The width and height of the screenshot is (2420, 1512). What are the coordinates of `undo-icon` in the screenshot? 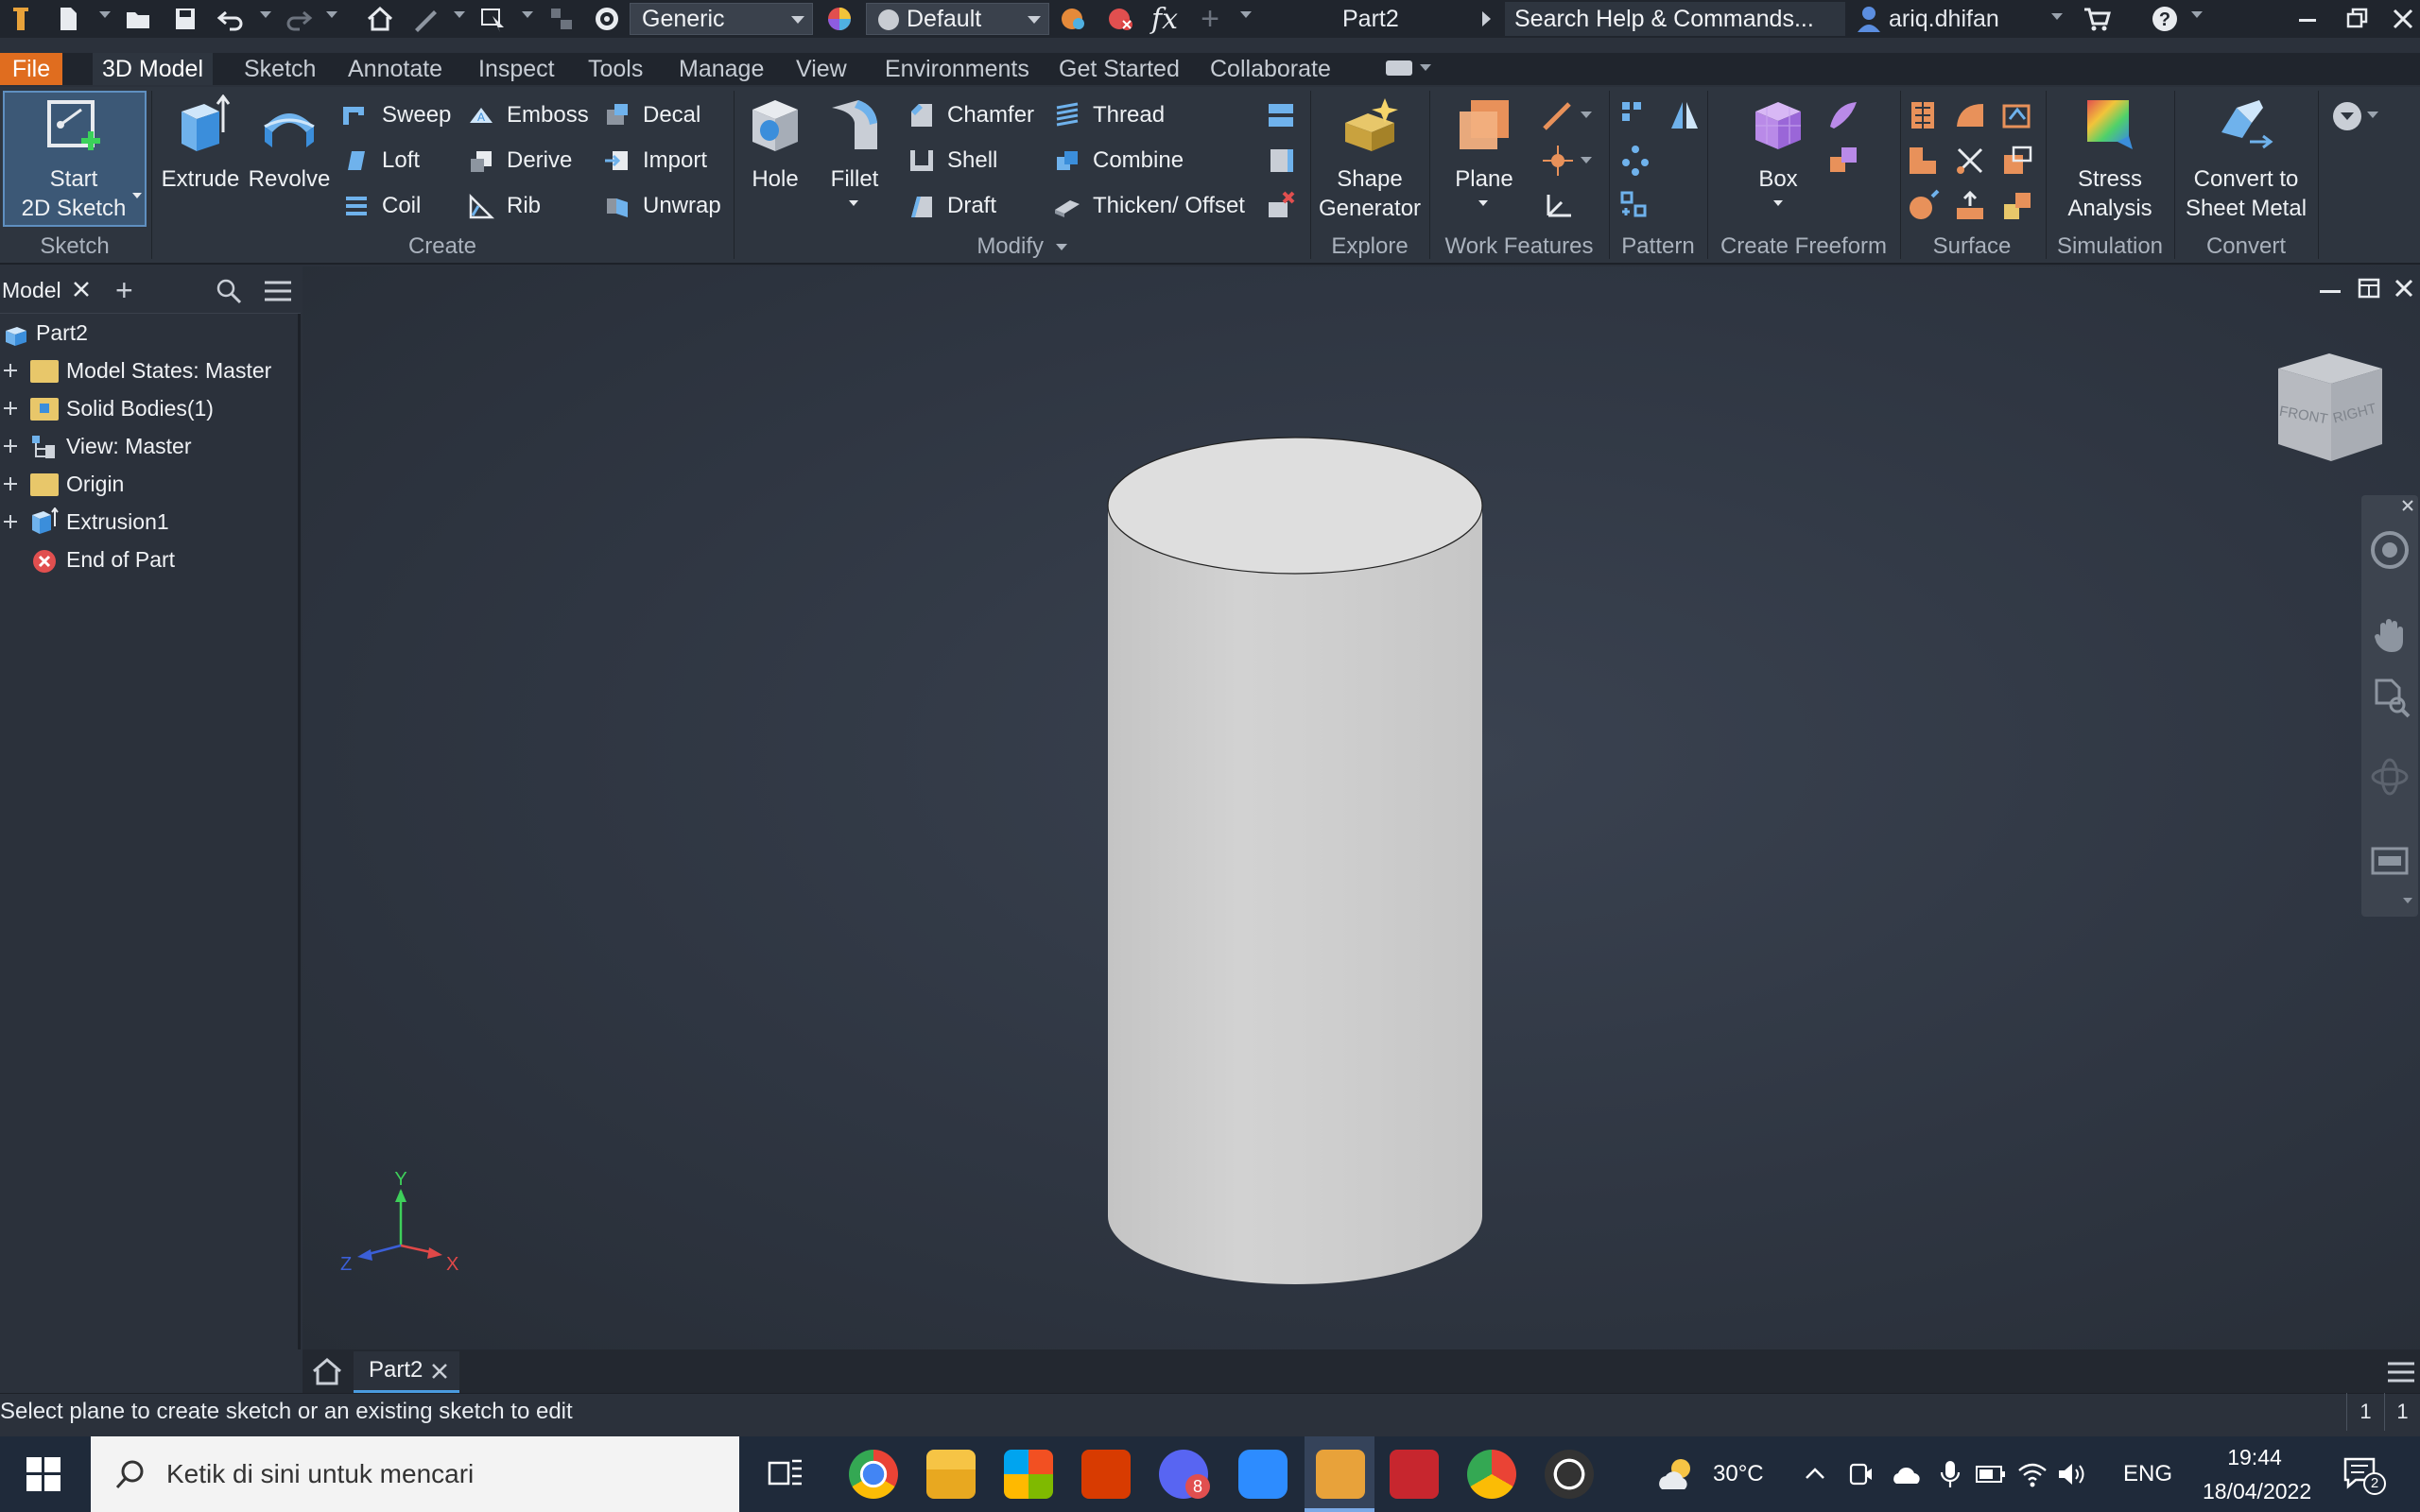 It's located at (231, 19).